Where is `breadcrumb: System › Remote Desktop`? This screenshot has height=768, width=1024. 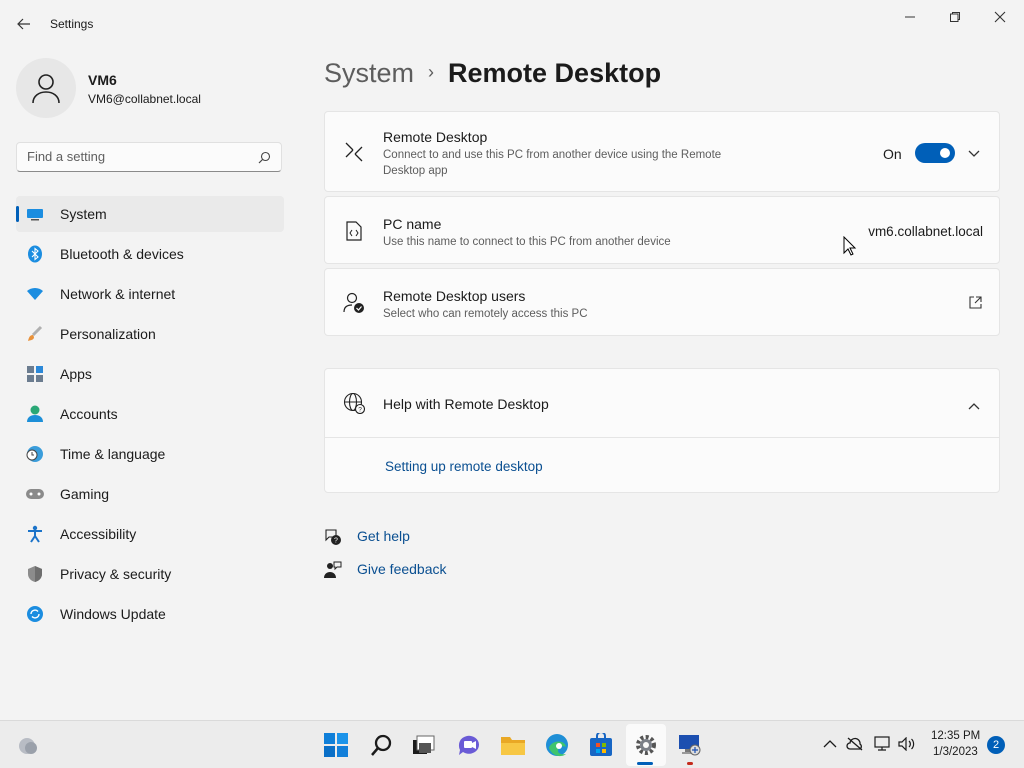 breadcrumb: System › Remote Desktop is located at coordinates (492, 73).